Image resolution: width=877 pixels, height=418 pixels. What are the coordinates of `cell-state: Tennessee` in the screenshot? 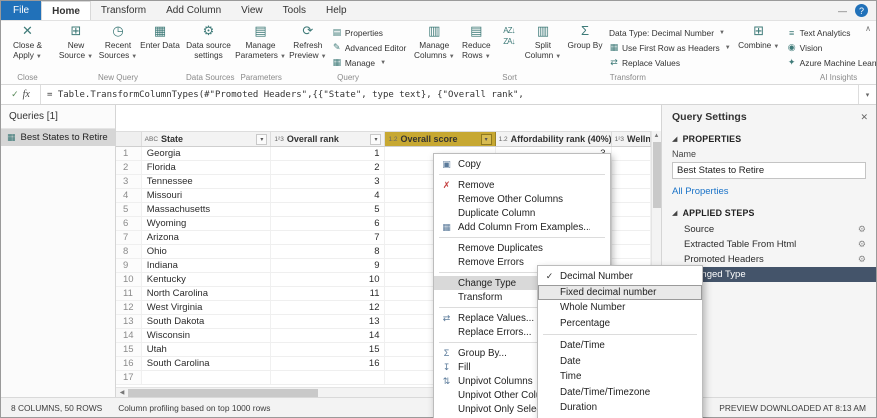 It's located at (207, 181).